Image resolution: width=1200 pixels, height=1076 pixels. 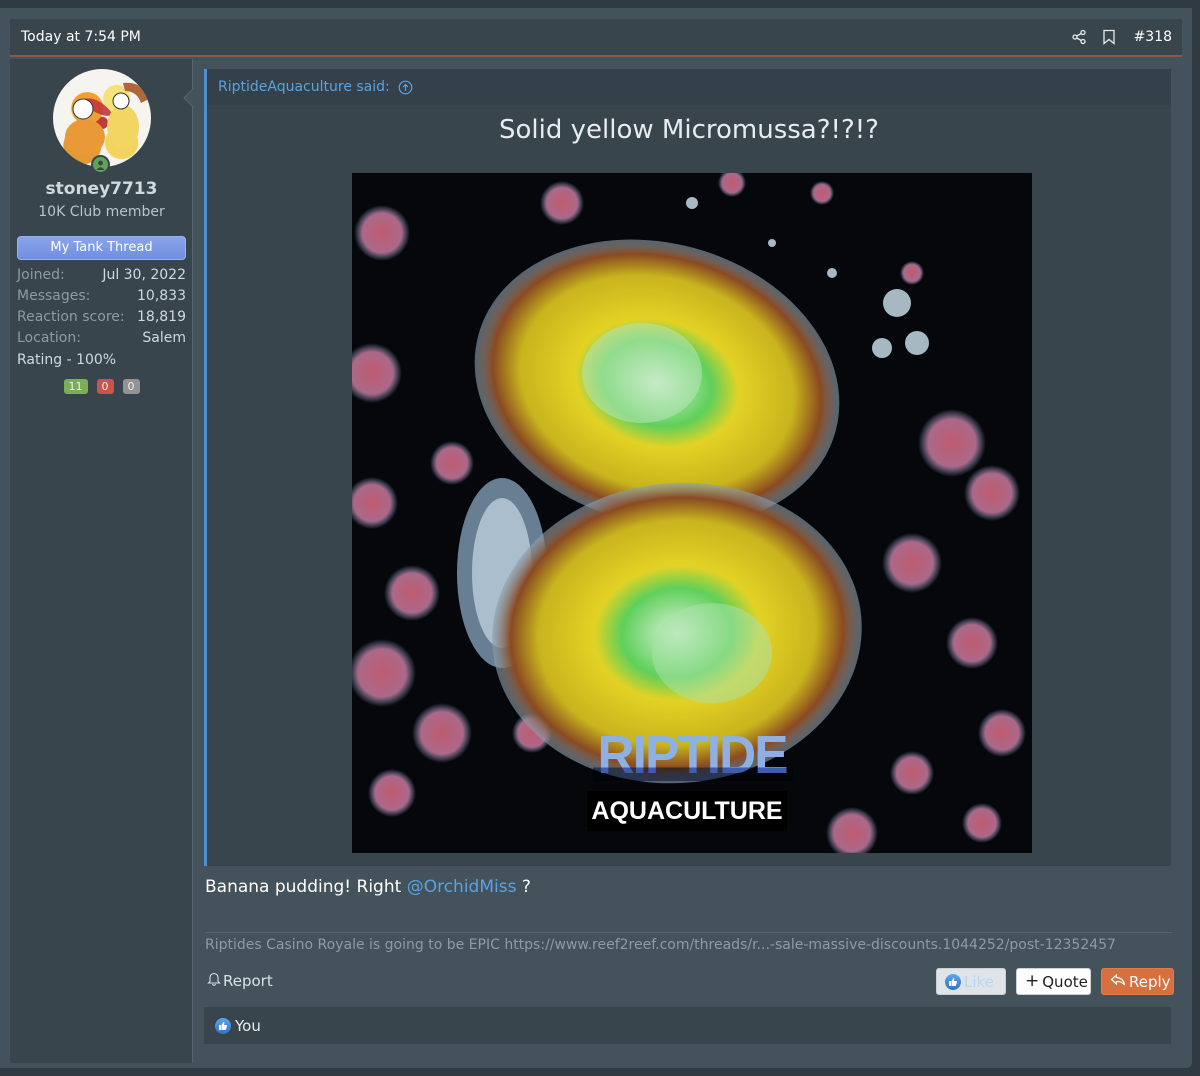 I want to click on stat-label: Location:, so click(x=49, y=338).